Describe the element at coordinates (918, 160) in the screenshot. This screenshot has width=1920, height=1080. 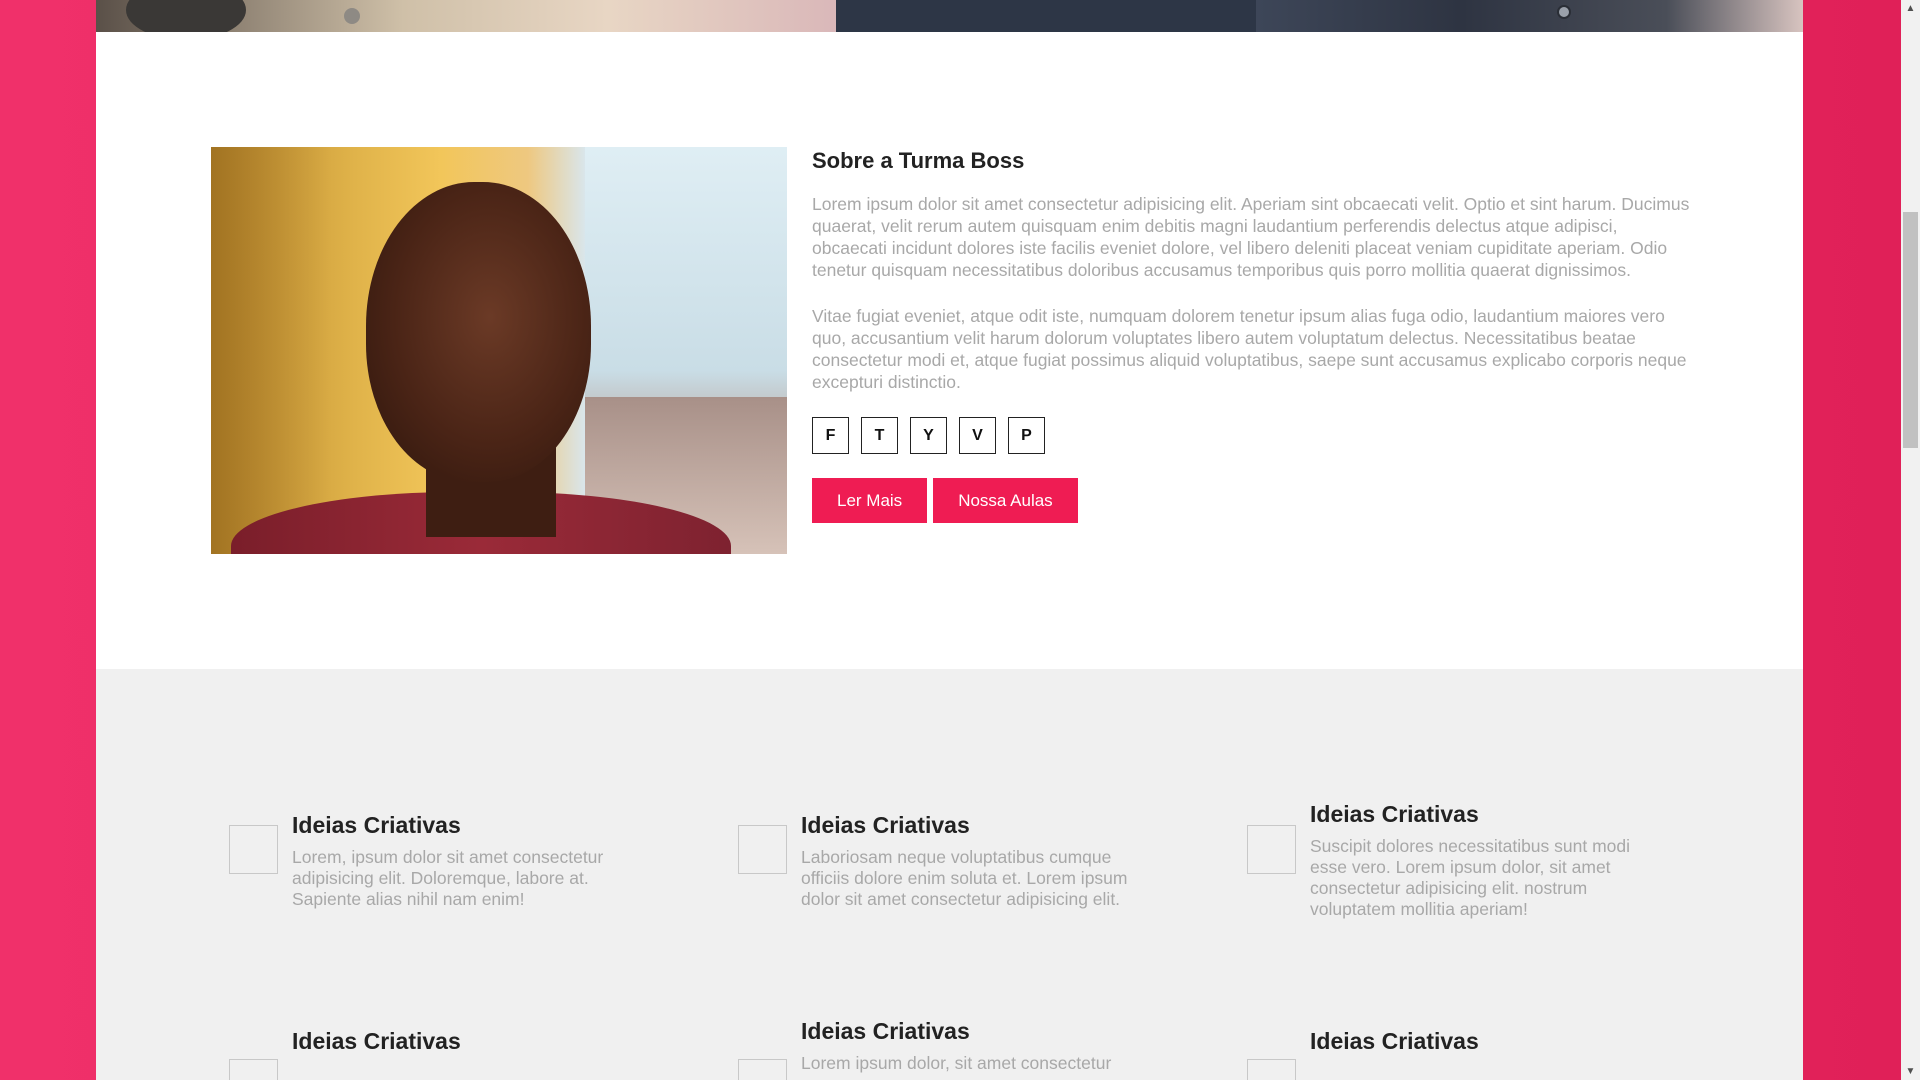
I see `about-title: Sobre a Turma Boss` at that location.